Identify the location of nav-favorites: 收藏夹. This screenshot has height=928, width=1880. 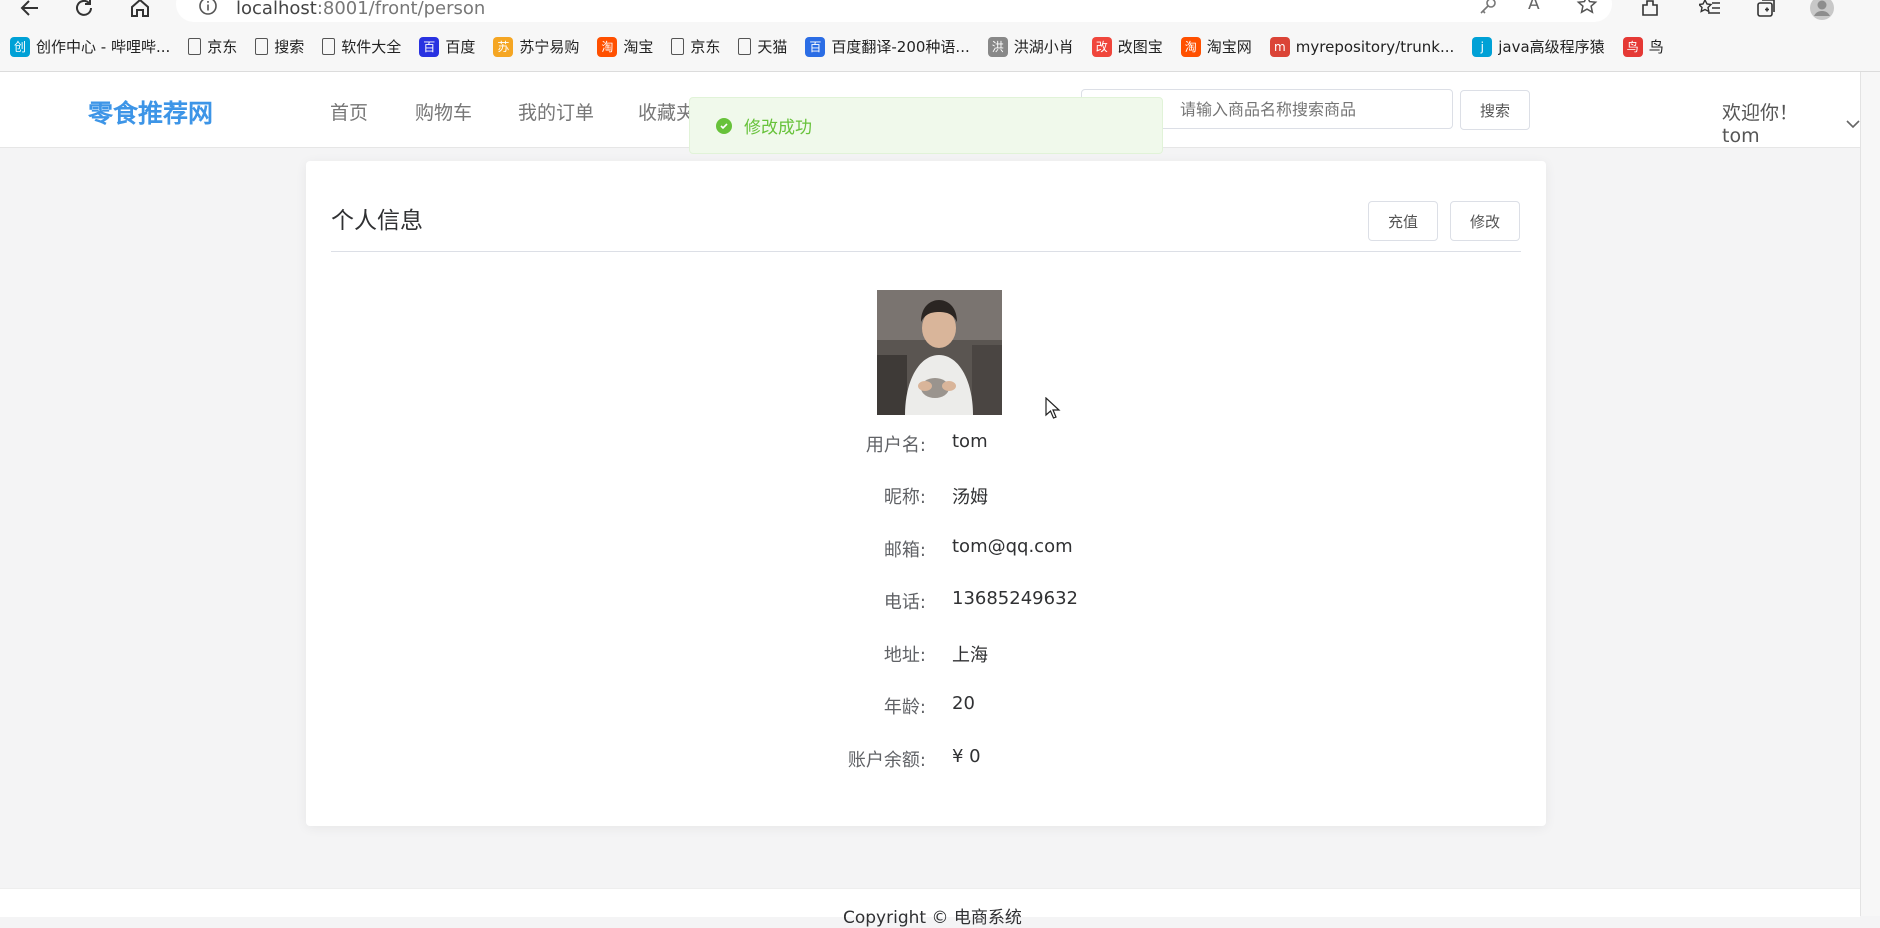
(666, 111).